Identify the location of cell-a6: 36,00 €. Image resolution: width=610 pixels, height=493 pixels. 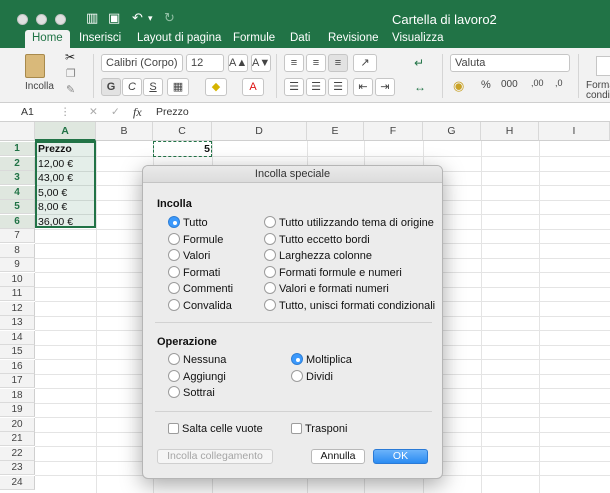
(54, 222).